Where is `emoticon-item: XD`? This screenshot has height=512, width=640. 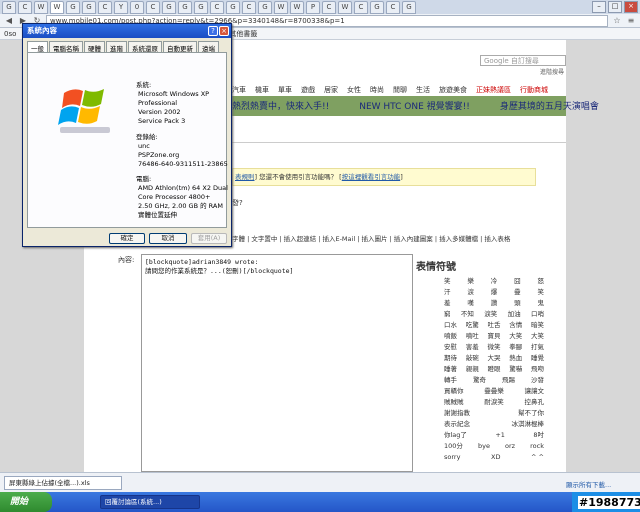 emoticon-item: XD is located at coordinates (495, 457).